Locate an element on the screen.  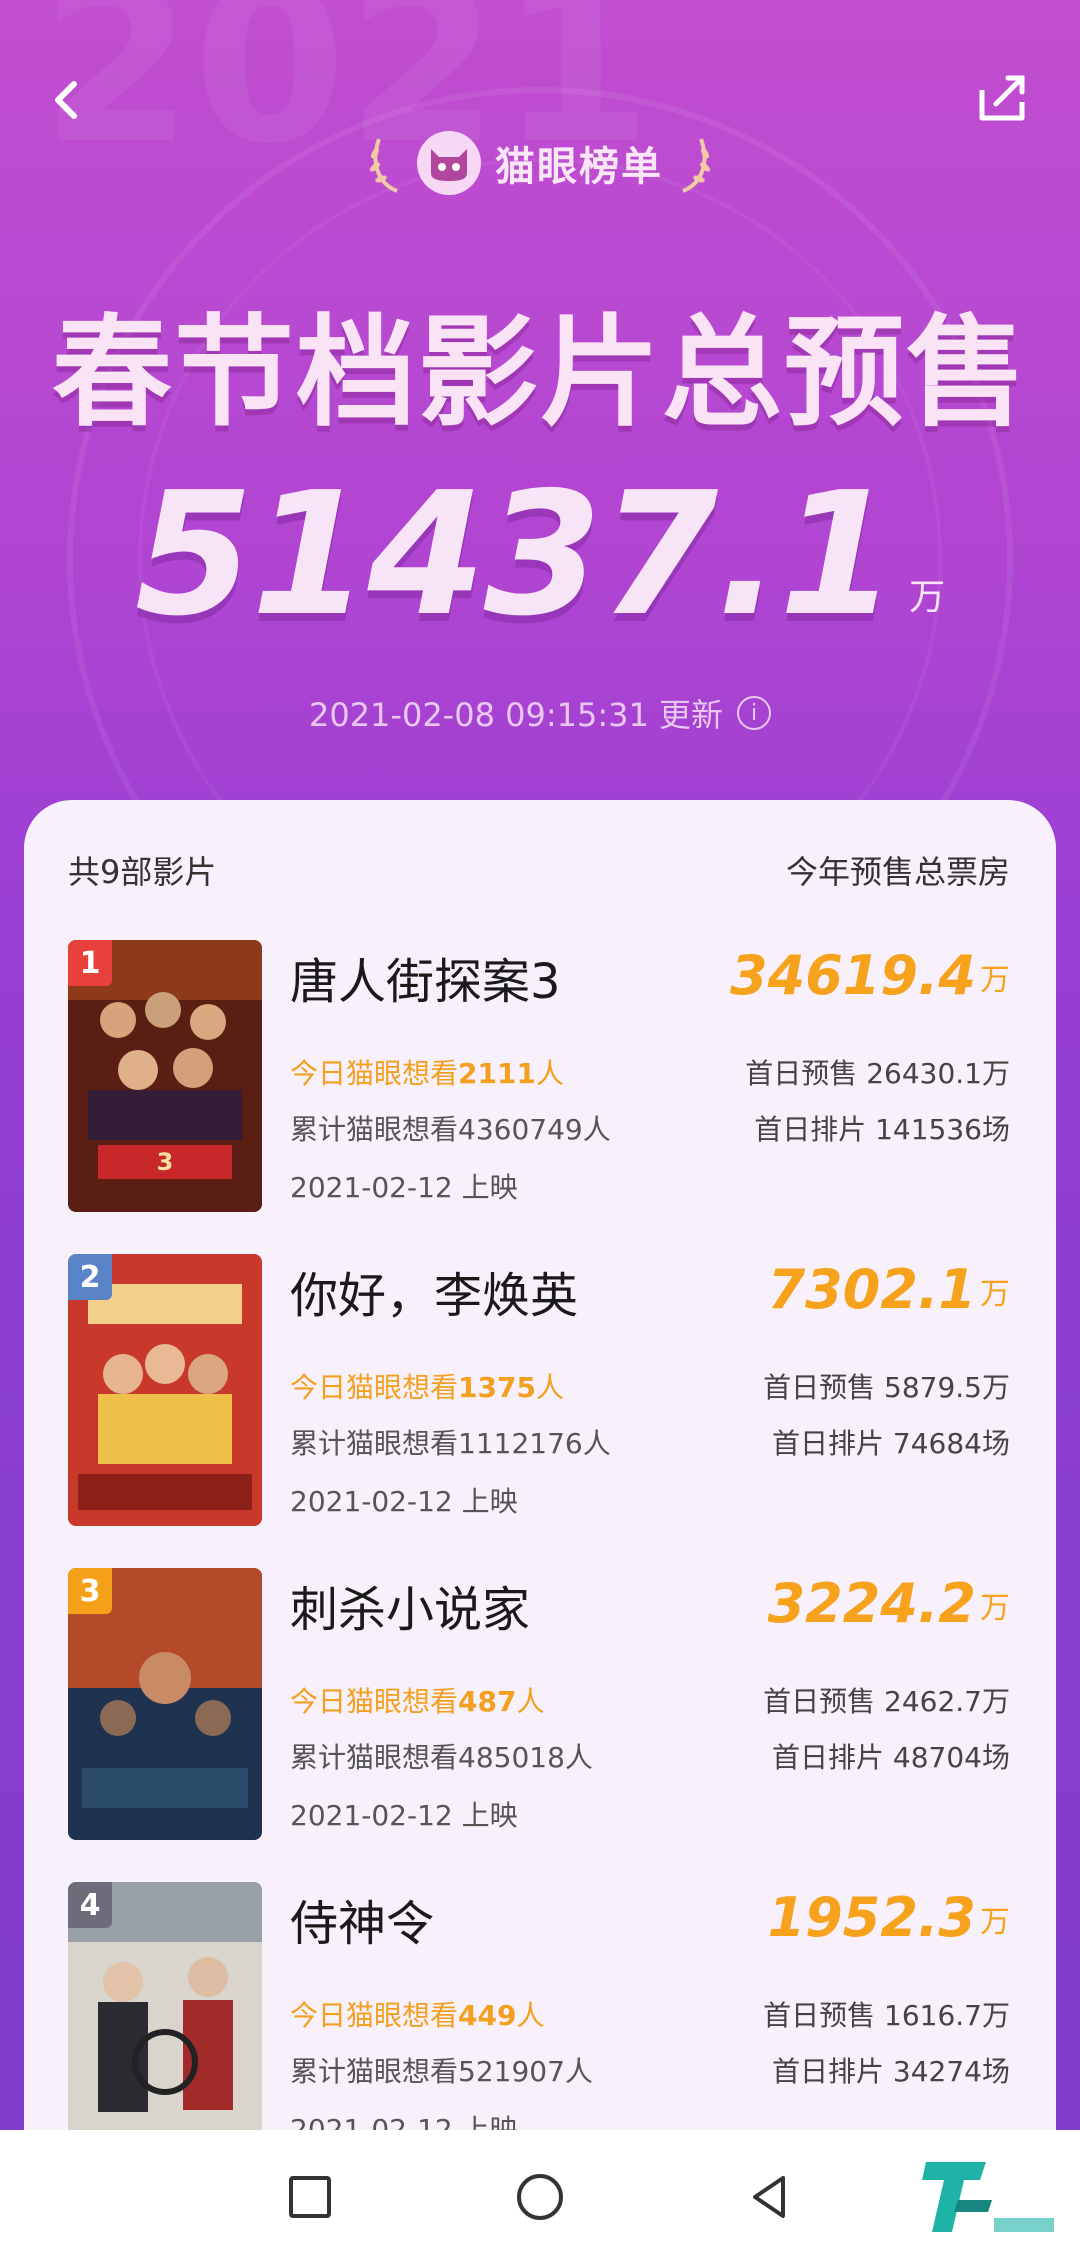
rank-badge: 3 is located at coordinates (90, 1591).